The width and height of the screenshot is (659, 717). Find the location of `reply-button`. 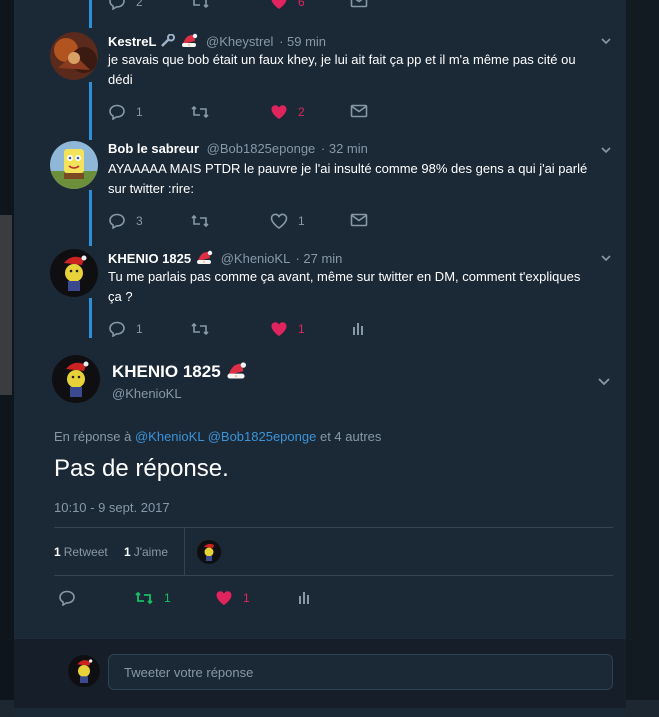

reply-button is located at coordinates (67, 598).